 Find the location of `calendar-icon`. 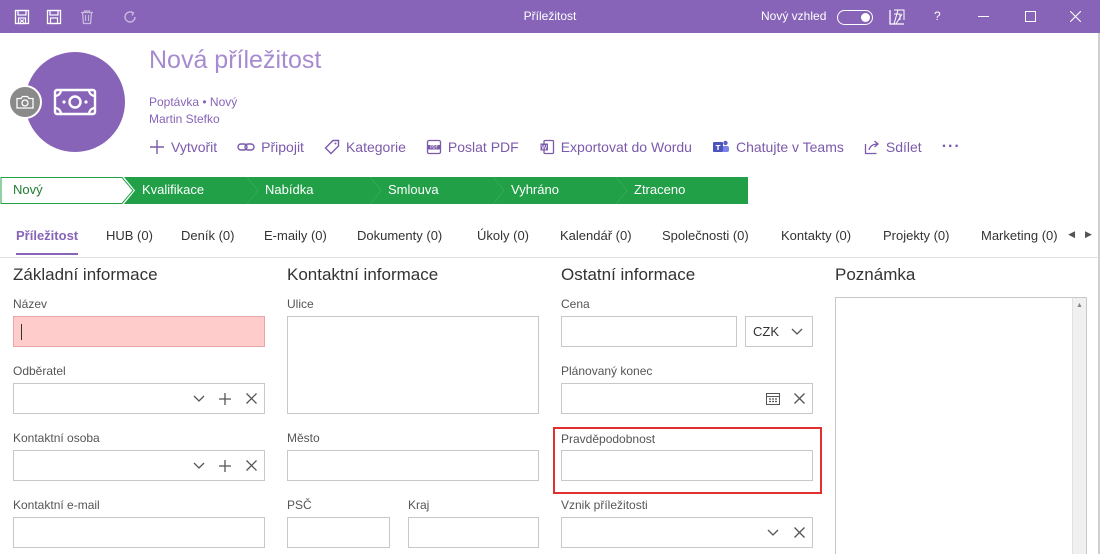

calendar-icon is located at coordinates (773, 398).